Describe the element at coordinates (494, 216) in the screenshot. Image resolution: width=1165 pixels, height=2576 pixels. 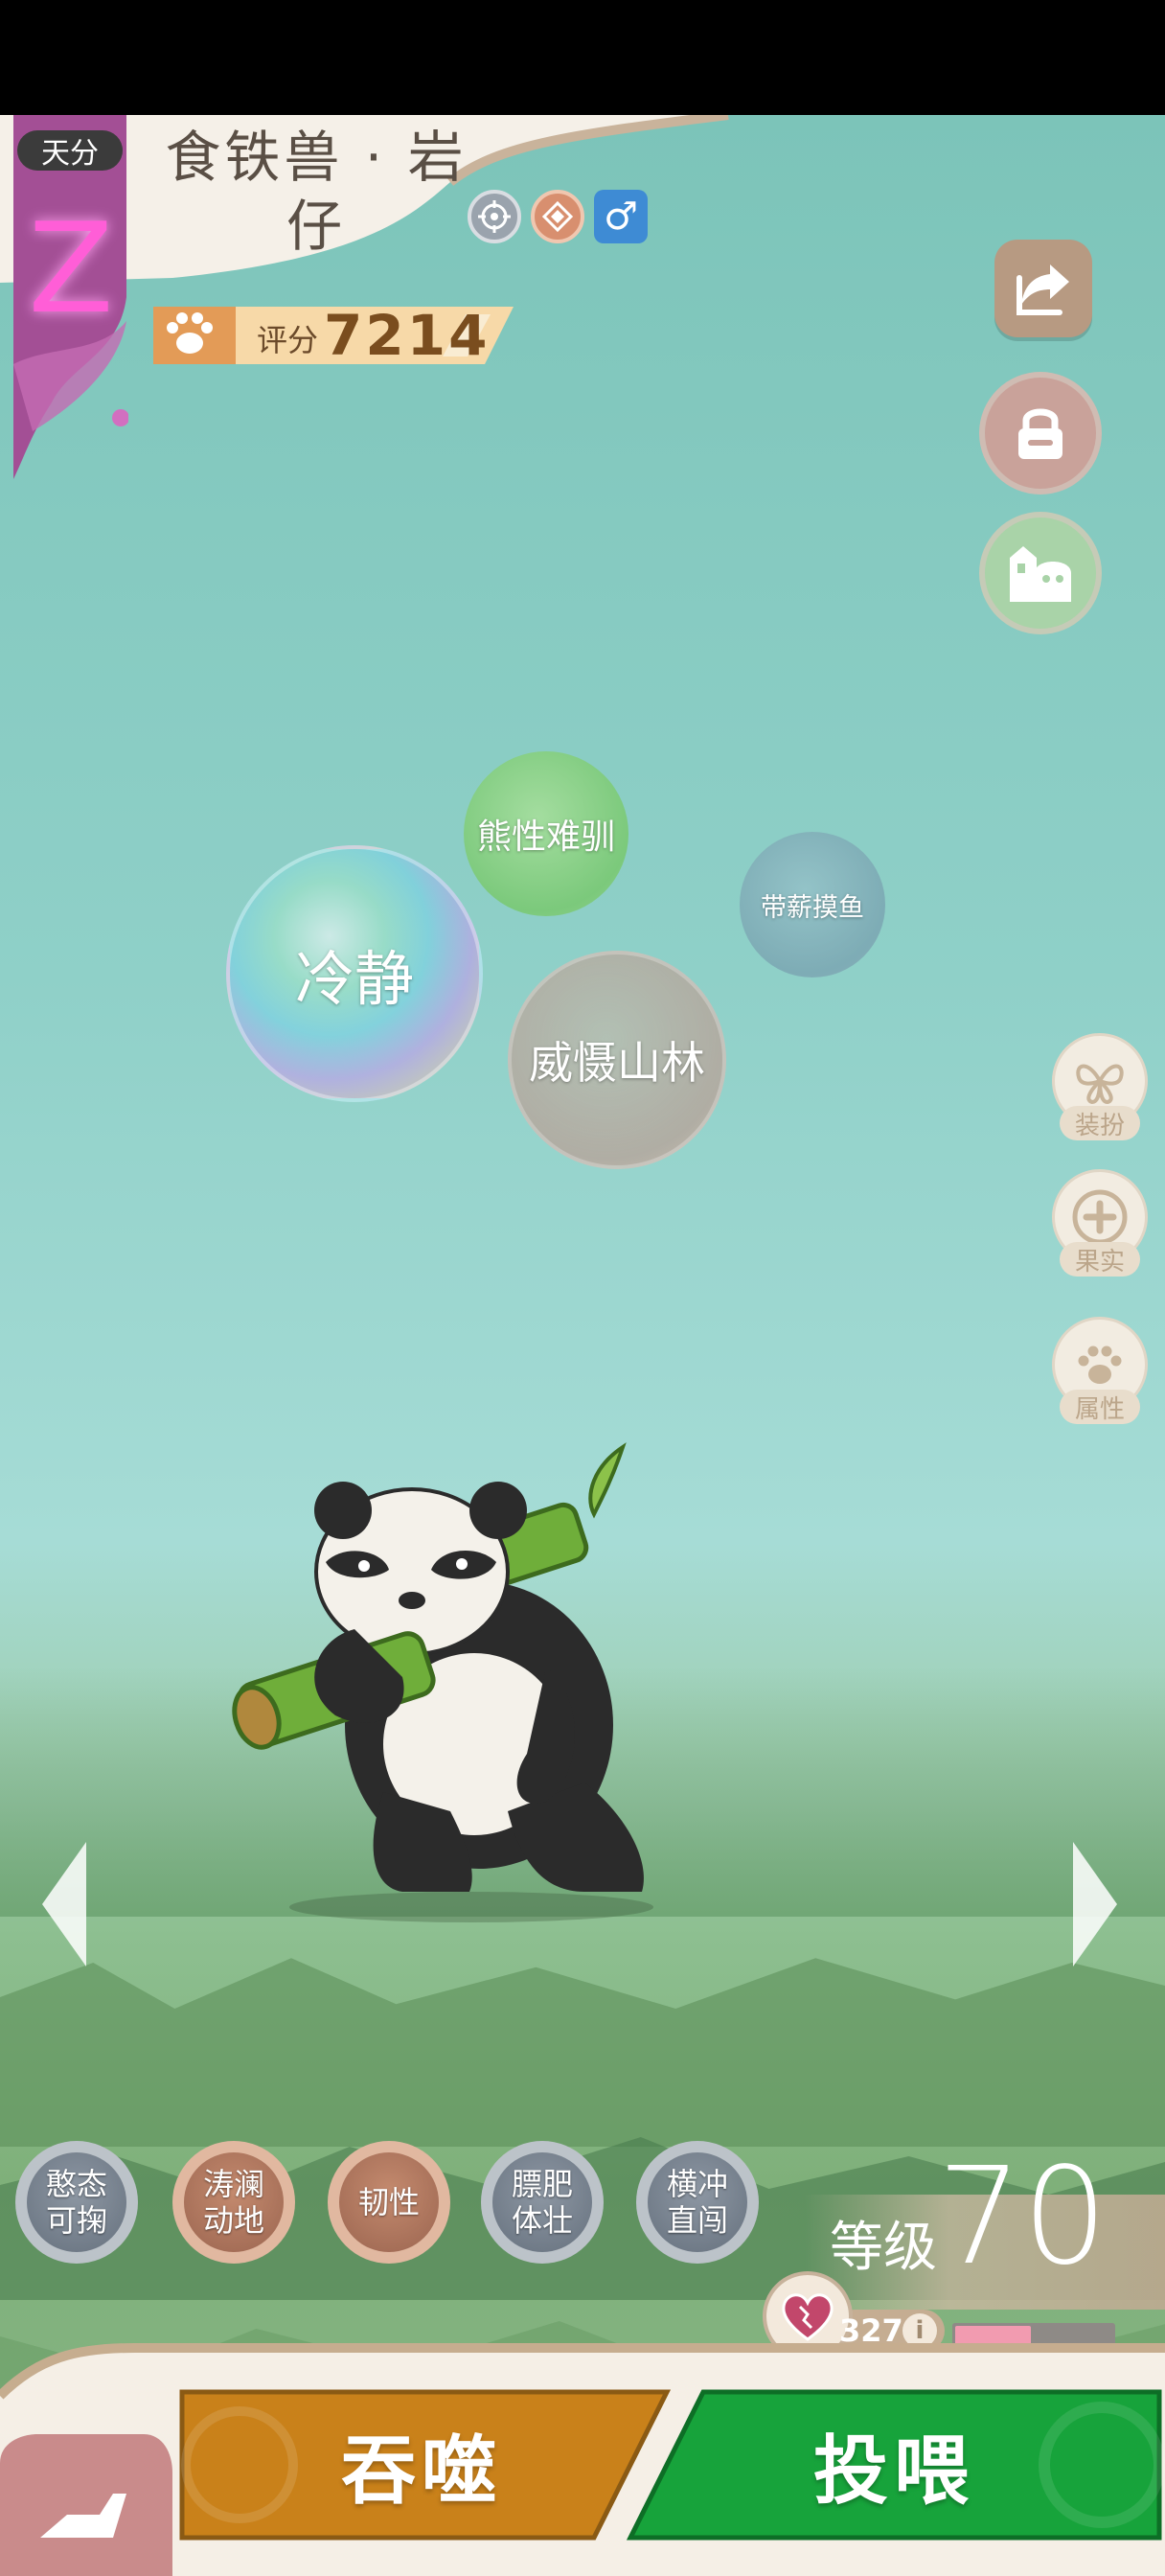
I see `target-icon` at that location.